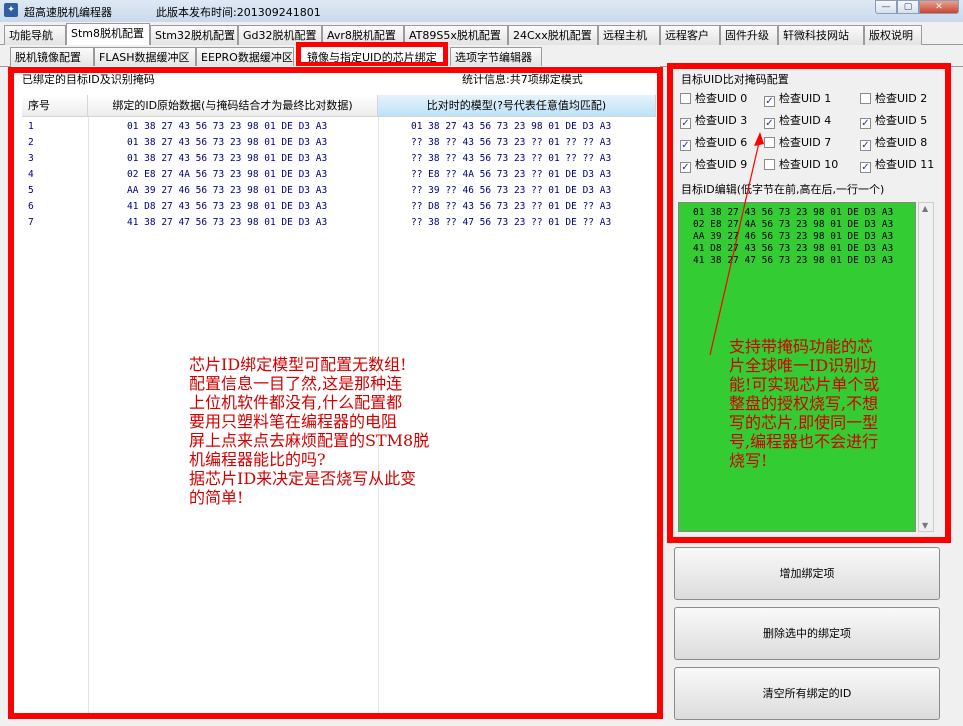 This screenshot has height=726, width=963. Describe the element at coordinates (807, 633) in the screenshot. I see `delete-selected-binding-button: 删除选中的绑定项` at that location.